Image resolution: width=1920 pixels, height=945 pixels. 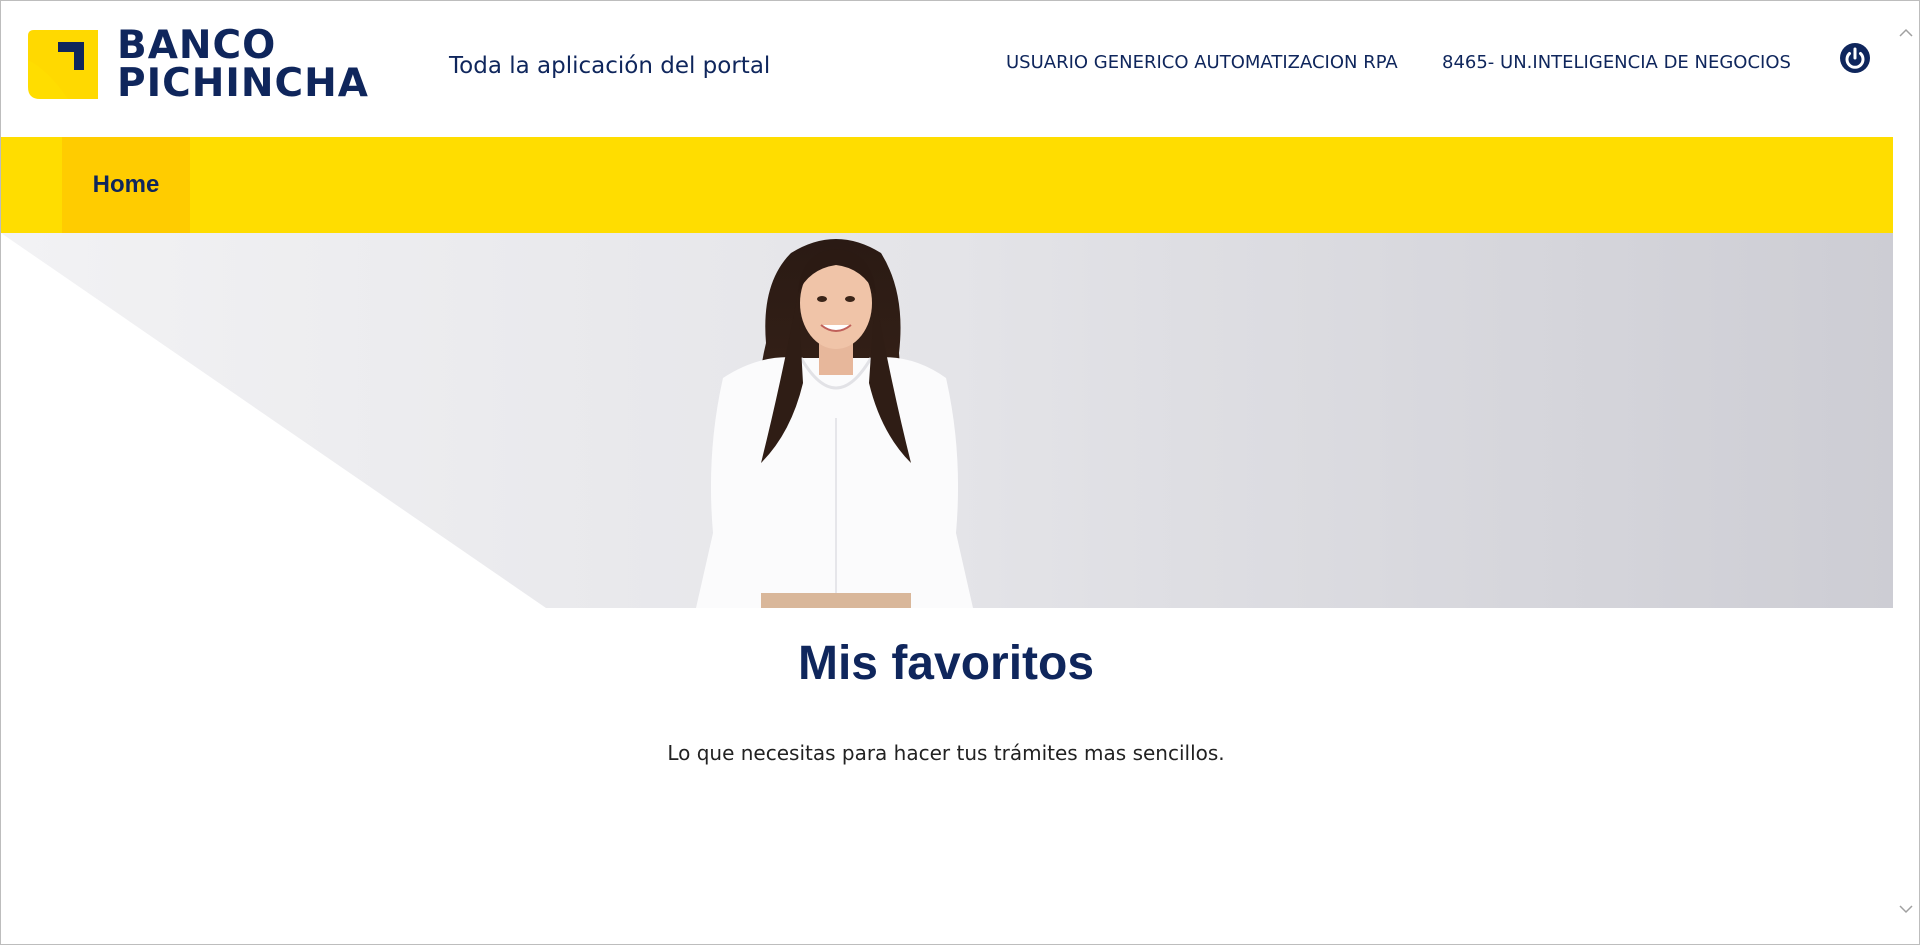 I want to click on scrollbar, so click(x=1906, y=472).